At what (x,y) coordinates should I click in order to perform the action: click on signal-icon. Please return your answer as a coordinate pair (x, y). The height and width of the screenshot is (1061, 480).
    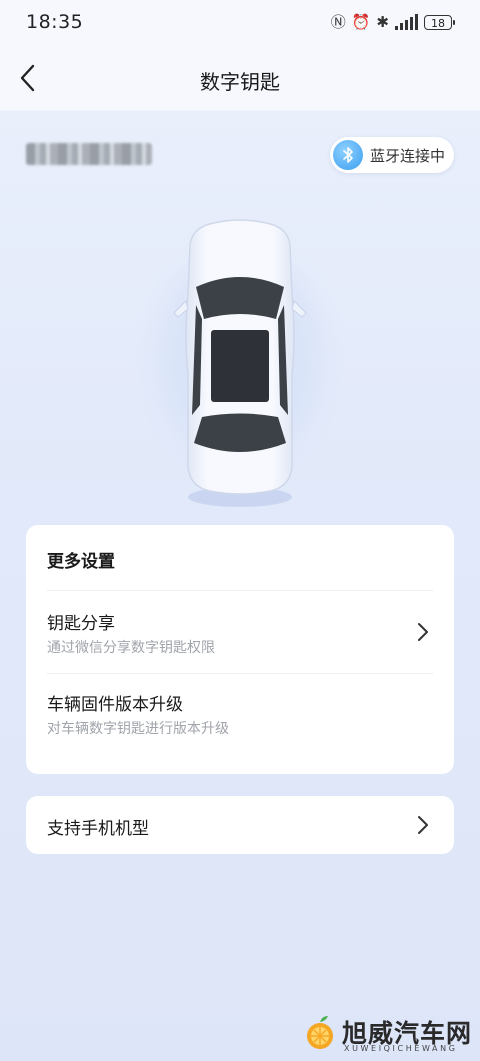
    Looking at the image, I should click on (406, 22).